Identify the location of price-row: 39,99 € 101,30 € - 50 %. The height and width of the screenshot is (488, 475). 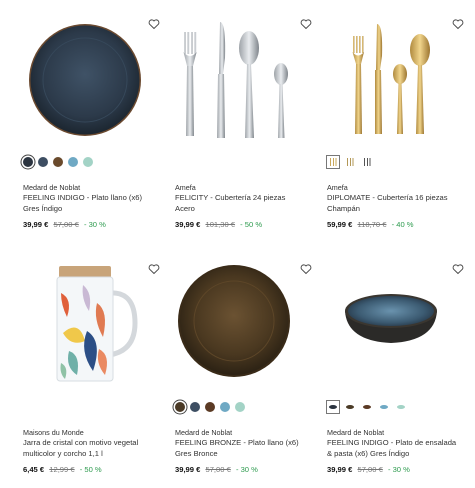
(240, 225).